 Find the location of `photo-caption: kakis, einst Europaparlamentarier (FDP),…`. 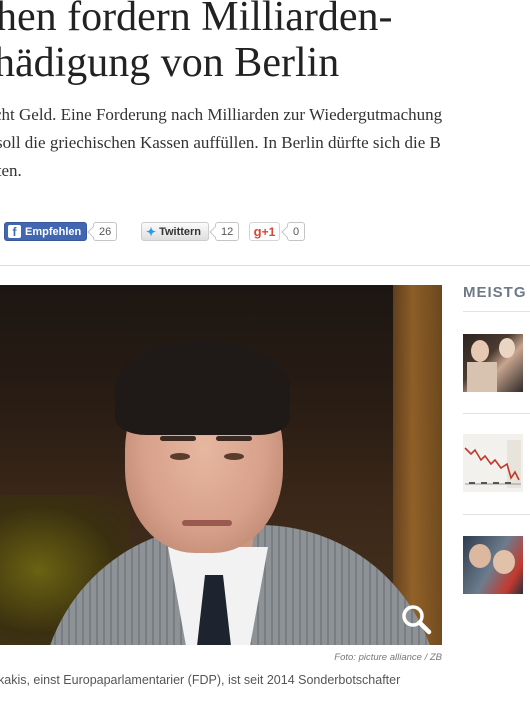

photo-caption: kakis, einst Europaparlamentarier (FDP),… is located at coordinates (200, 680).